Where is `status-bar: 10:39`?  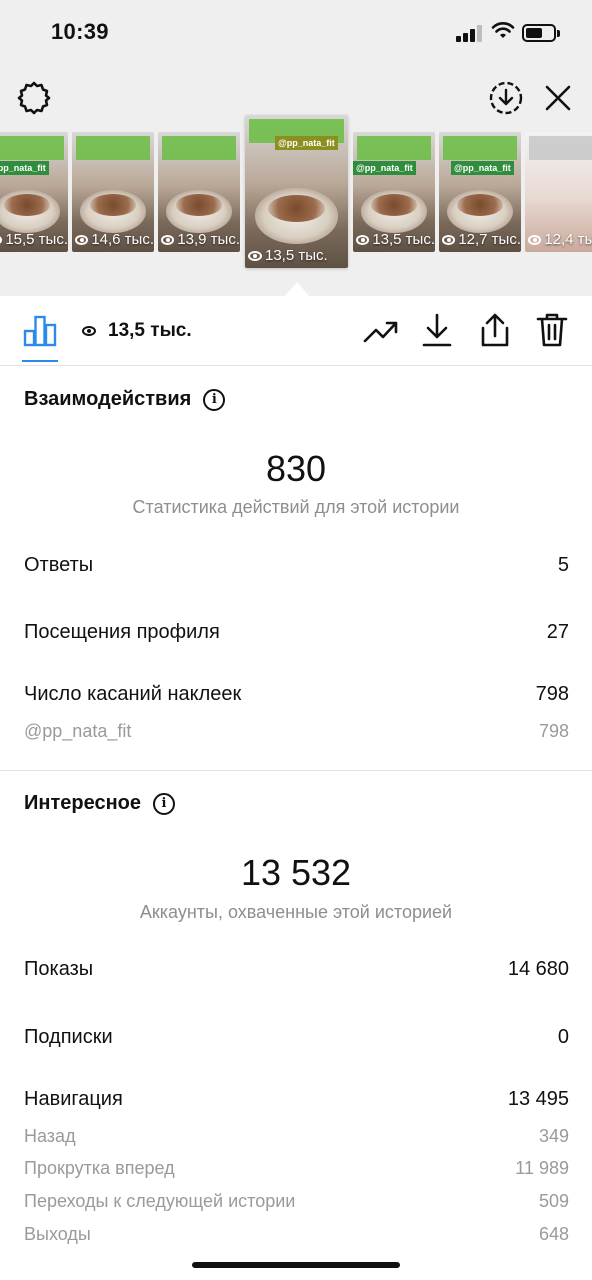 status-bar: 10:39 is located at coordinates (296, 32).